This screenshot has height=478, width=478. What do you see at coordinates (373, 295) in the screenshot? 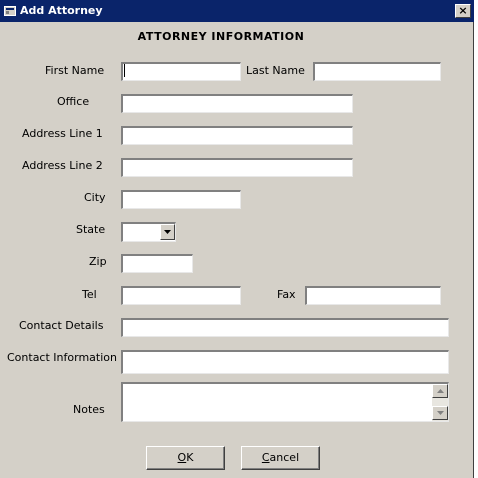
I see `fax-input` at bounding box center [373, 295].